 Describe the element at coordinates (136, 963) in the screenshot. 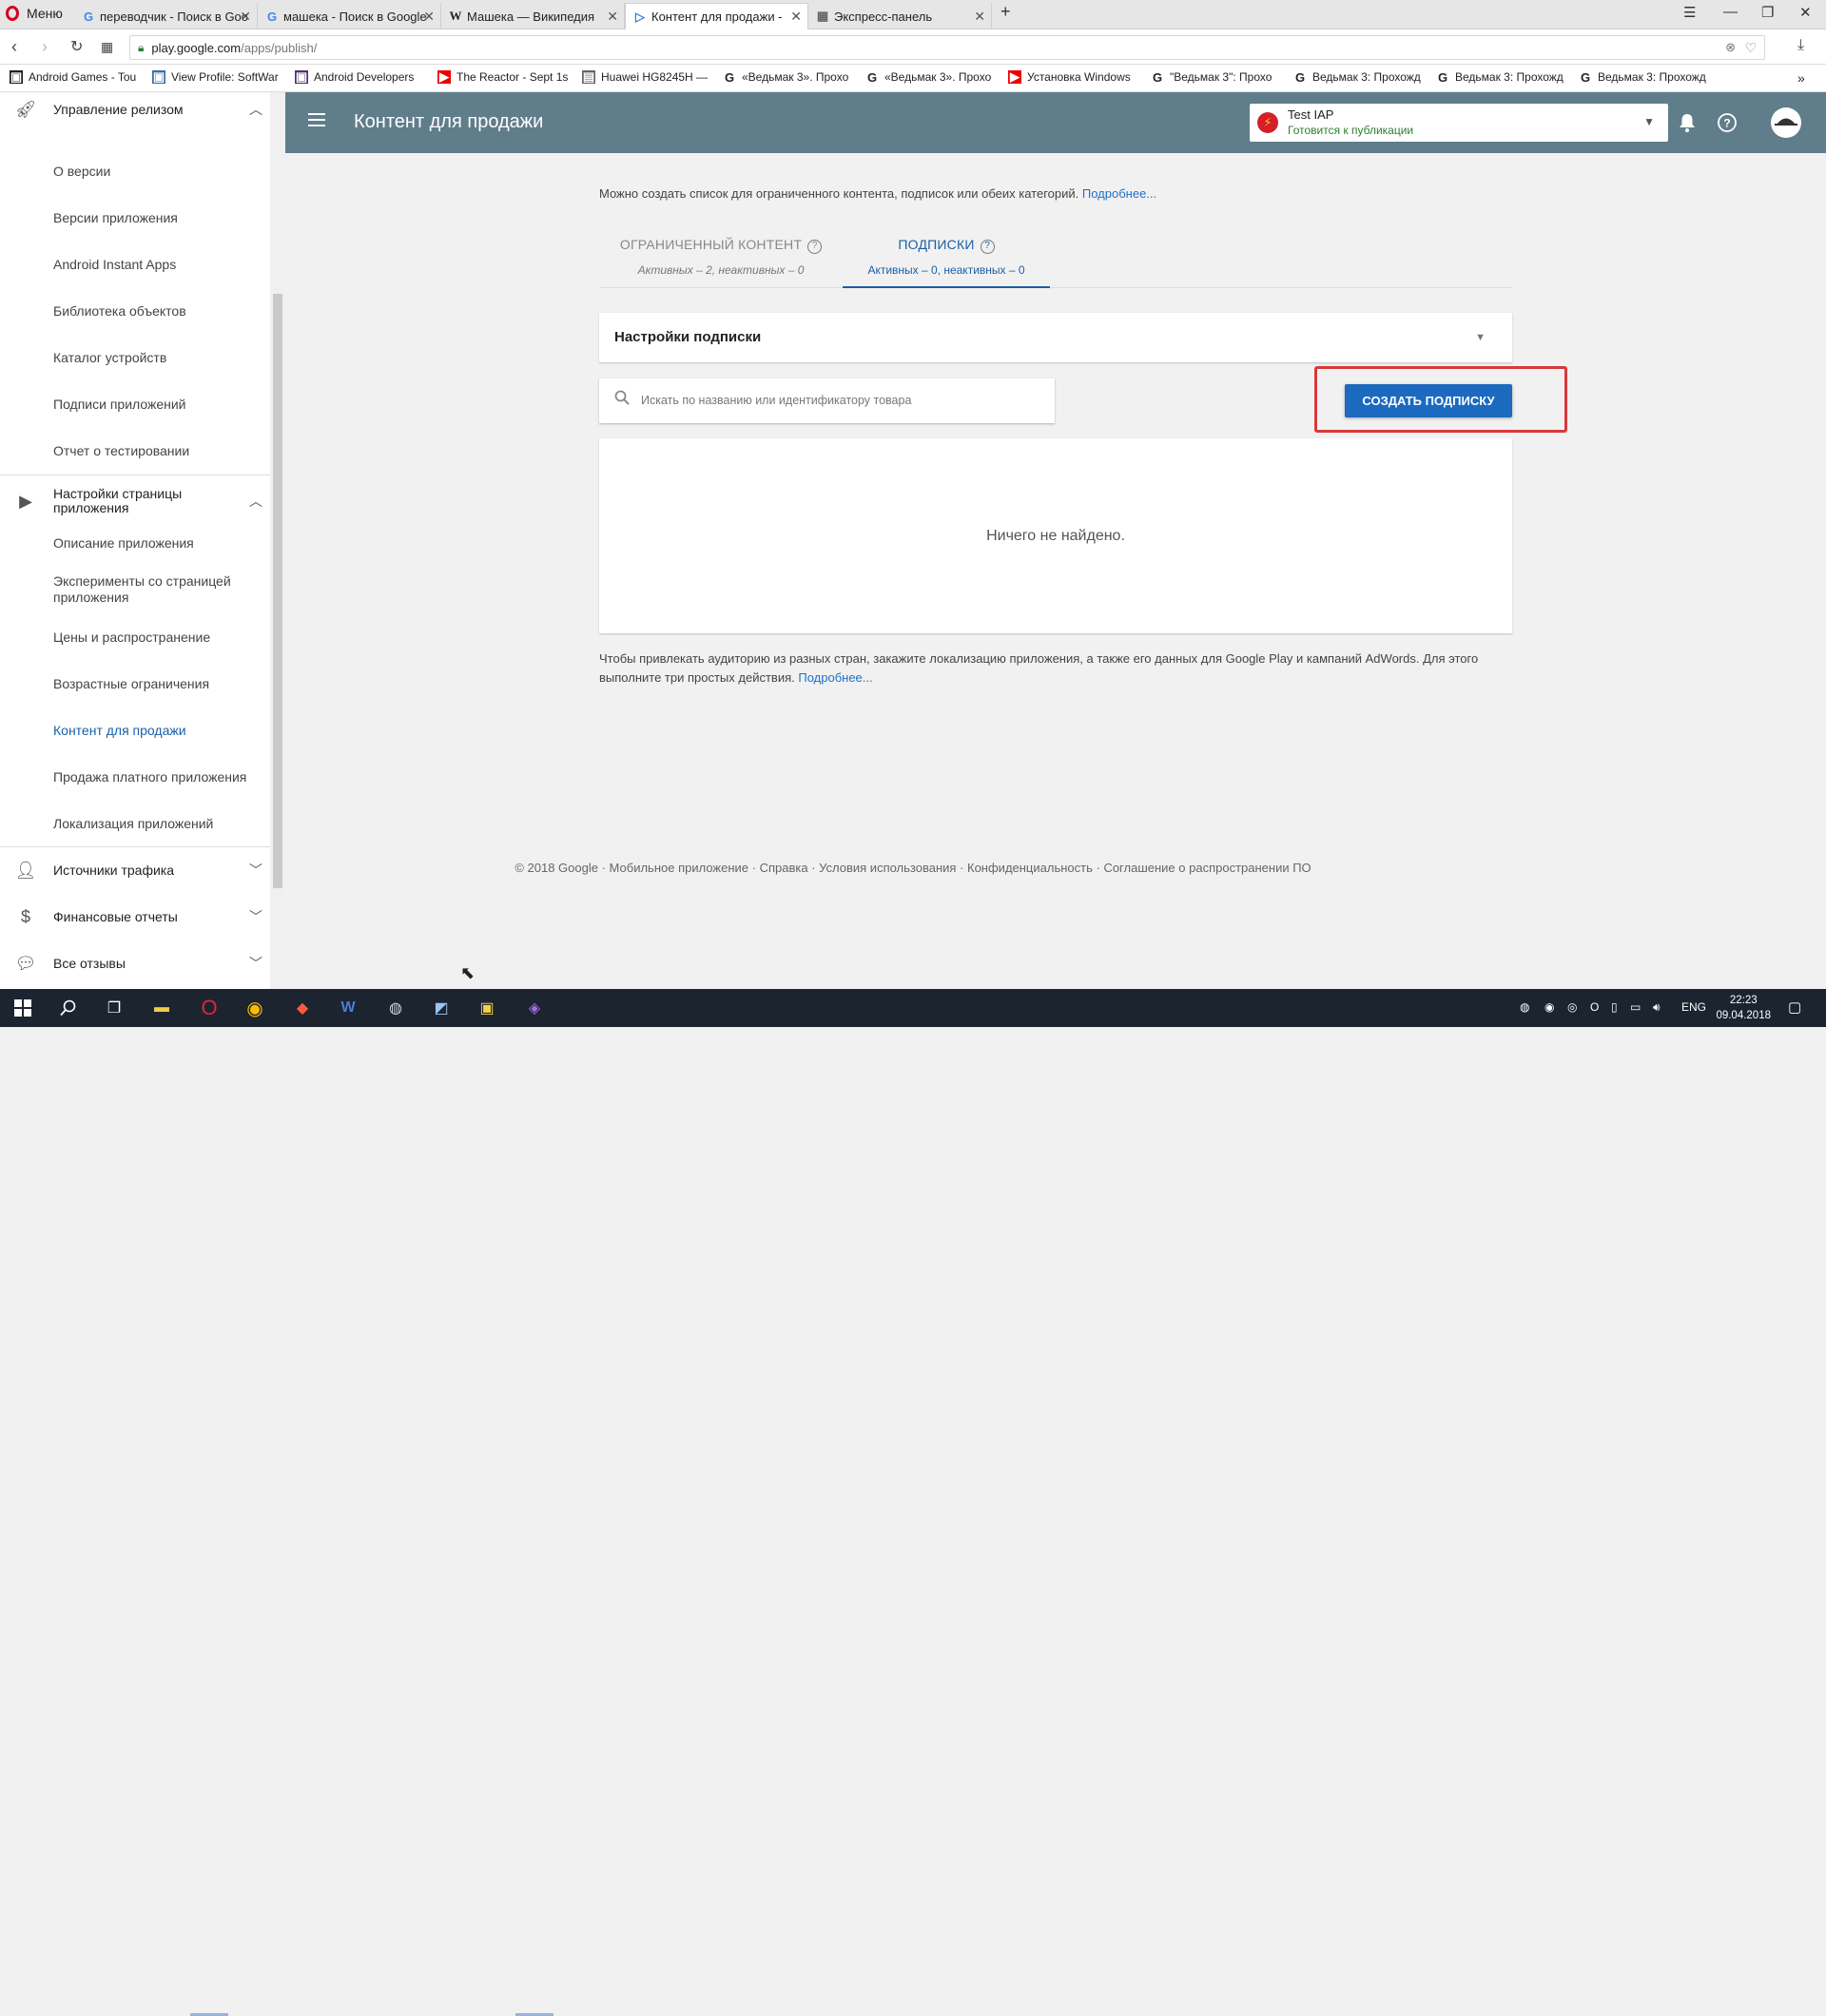

I see `sidebar-section-reviews: 💬︎ Все отзывы ﹀` at that location.